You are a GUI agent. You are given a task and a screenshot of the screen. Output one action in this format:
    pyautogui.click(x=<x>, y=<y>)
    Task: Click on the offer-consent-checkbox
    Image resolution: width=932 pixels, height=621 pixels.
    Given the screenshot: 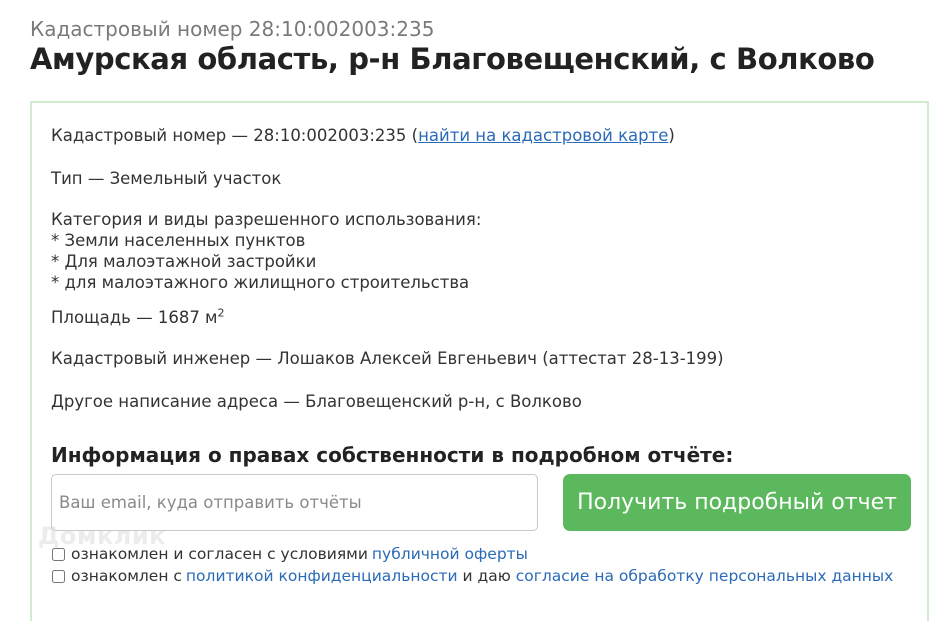 What is the action you would take?
    pyautogui.click(x=58, y=554)
    